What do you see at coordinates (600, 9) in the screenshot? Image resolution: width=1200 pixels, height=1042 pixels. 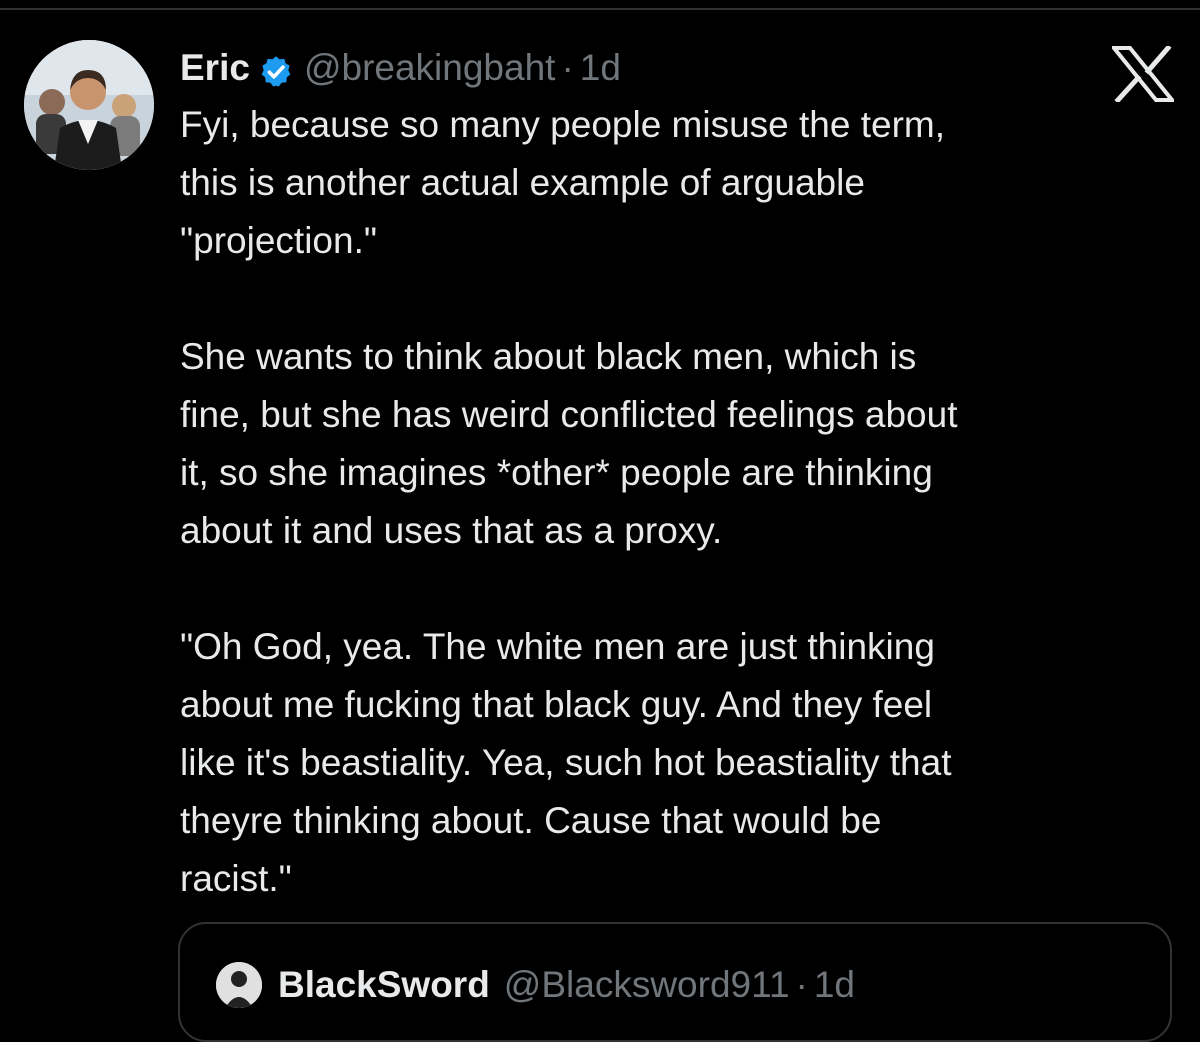 I see `top-divider` at bounding box center [600, 9].